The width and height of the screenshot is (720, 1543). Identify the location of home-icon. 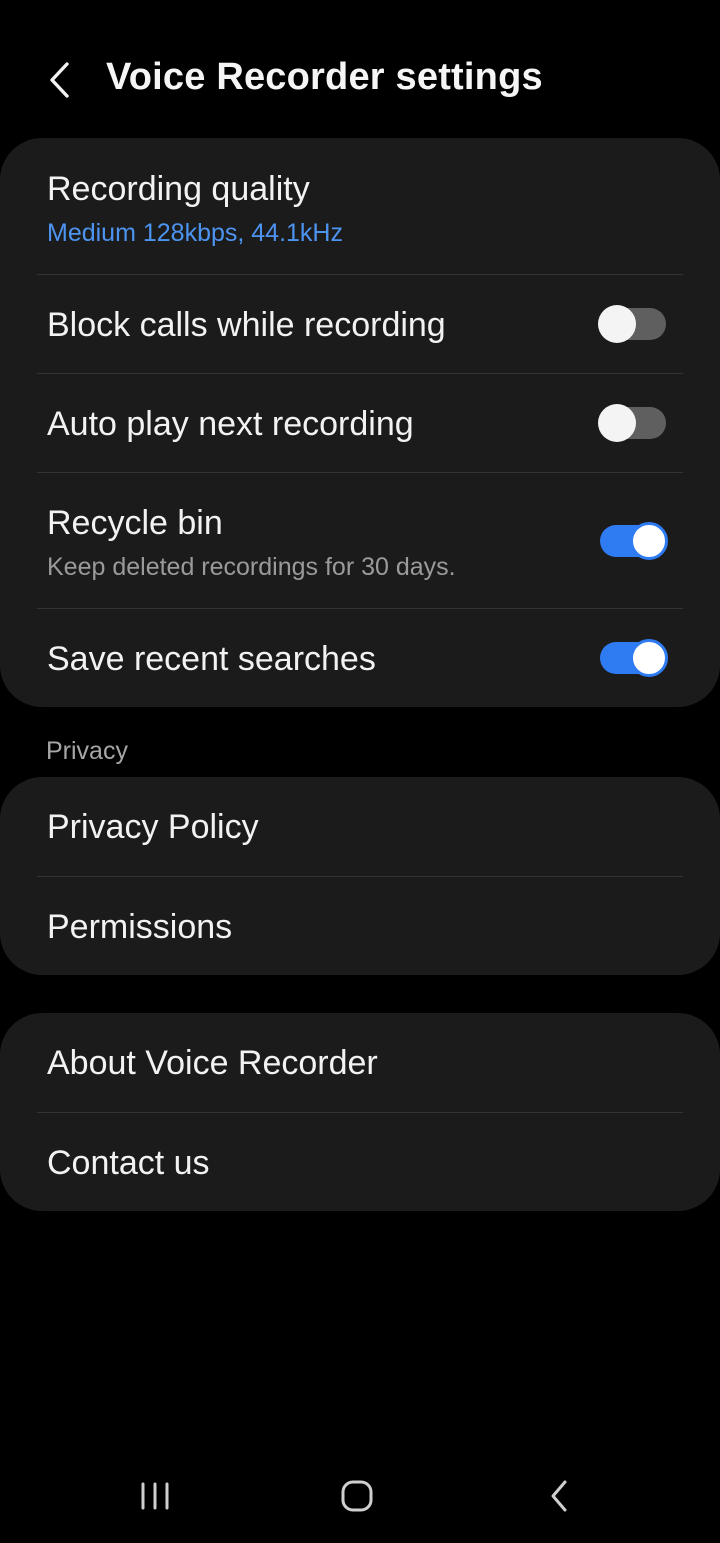
(357, 1498).